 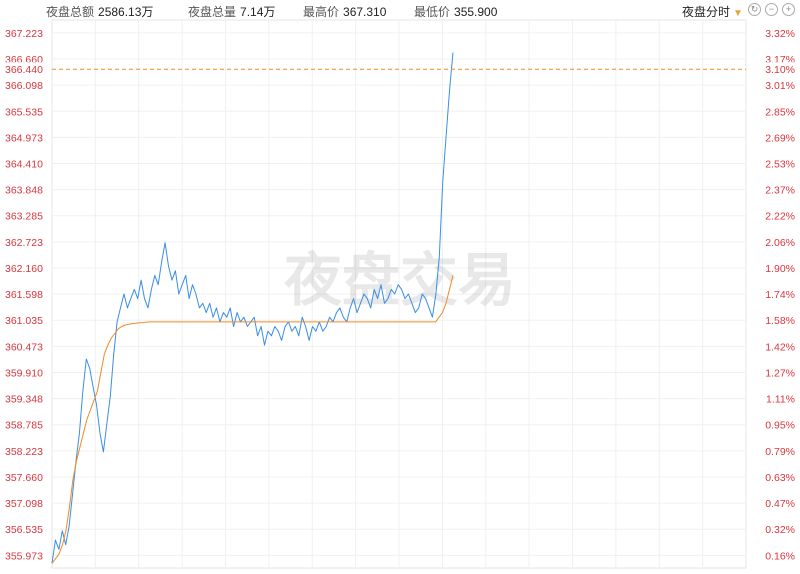 I want to click on percent-tick-label: 0.63%, so click(x=780, y=478).